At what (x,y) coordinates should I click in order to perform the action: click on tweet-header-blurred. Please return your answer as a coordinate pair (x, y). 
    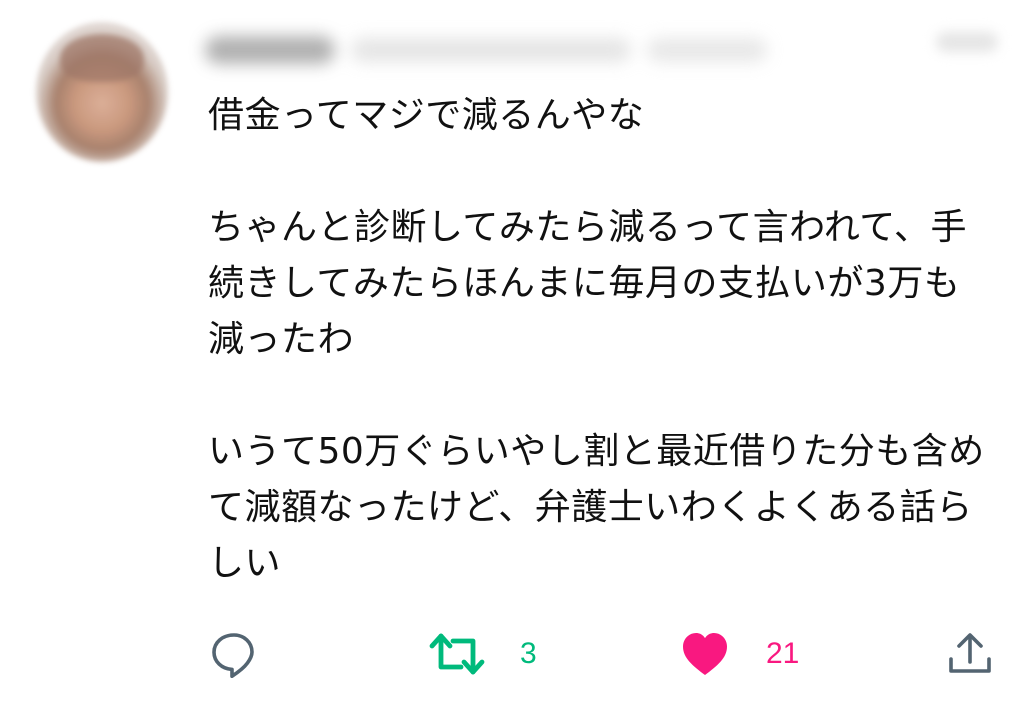
    Looking at the image, I should click on (525, 50).